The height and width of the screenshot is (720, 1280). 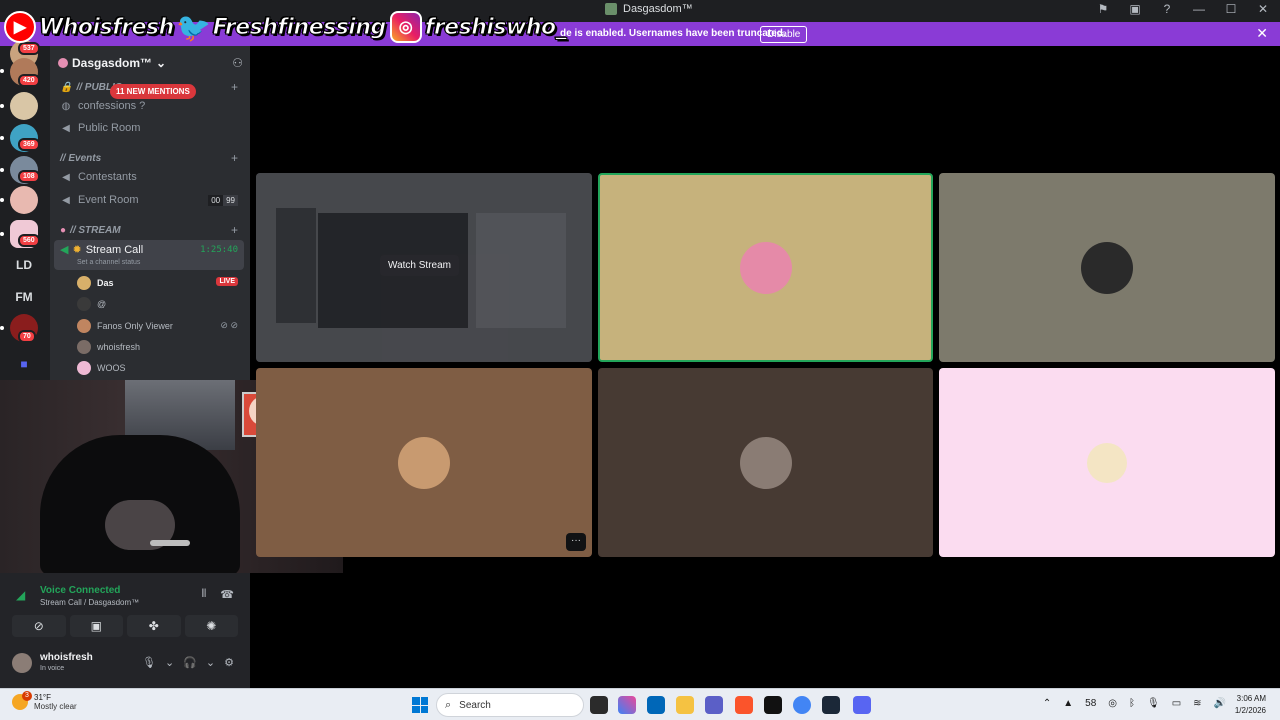 I want to click on weather-temp: 31°F, so click(x=42, y=697).